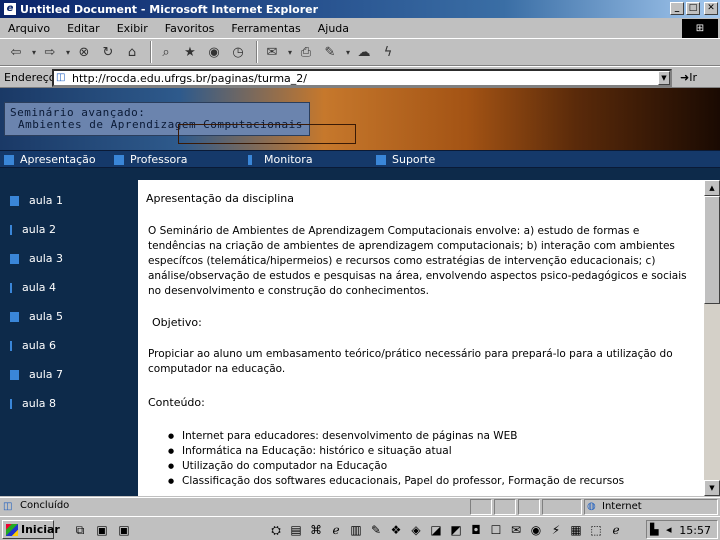 Image resolution: width=720 pixels, height=540 pixels. I want to click on favorites-icon: ★, so click(190, 52).